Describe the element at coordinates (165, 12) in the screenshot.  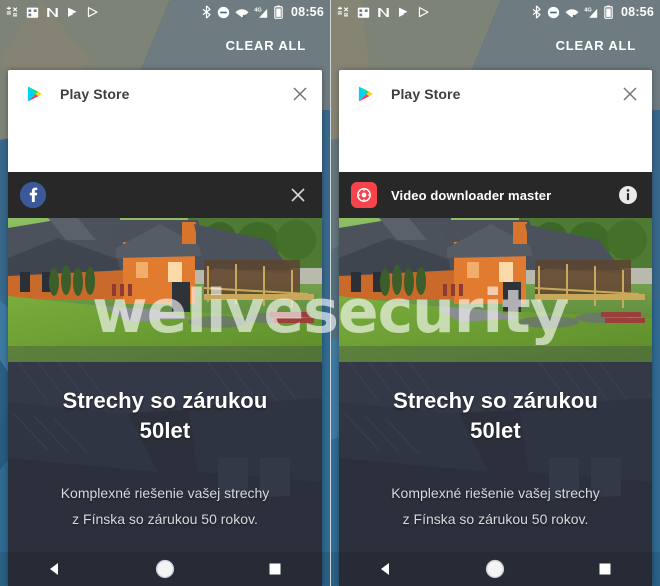
I see `status-bar-left: 4G 08:56` at that location.